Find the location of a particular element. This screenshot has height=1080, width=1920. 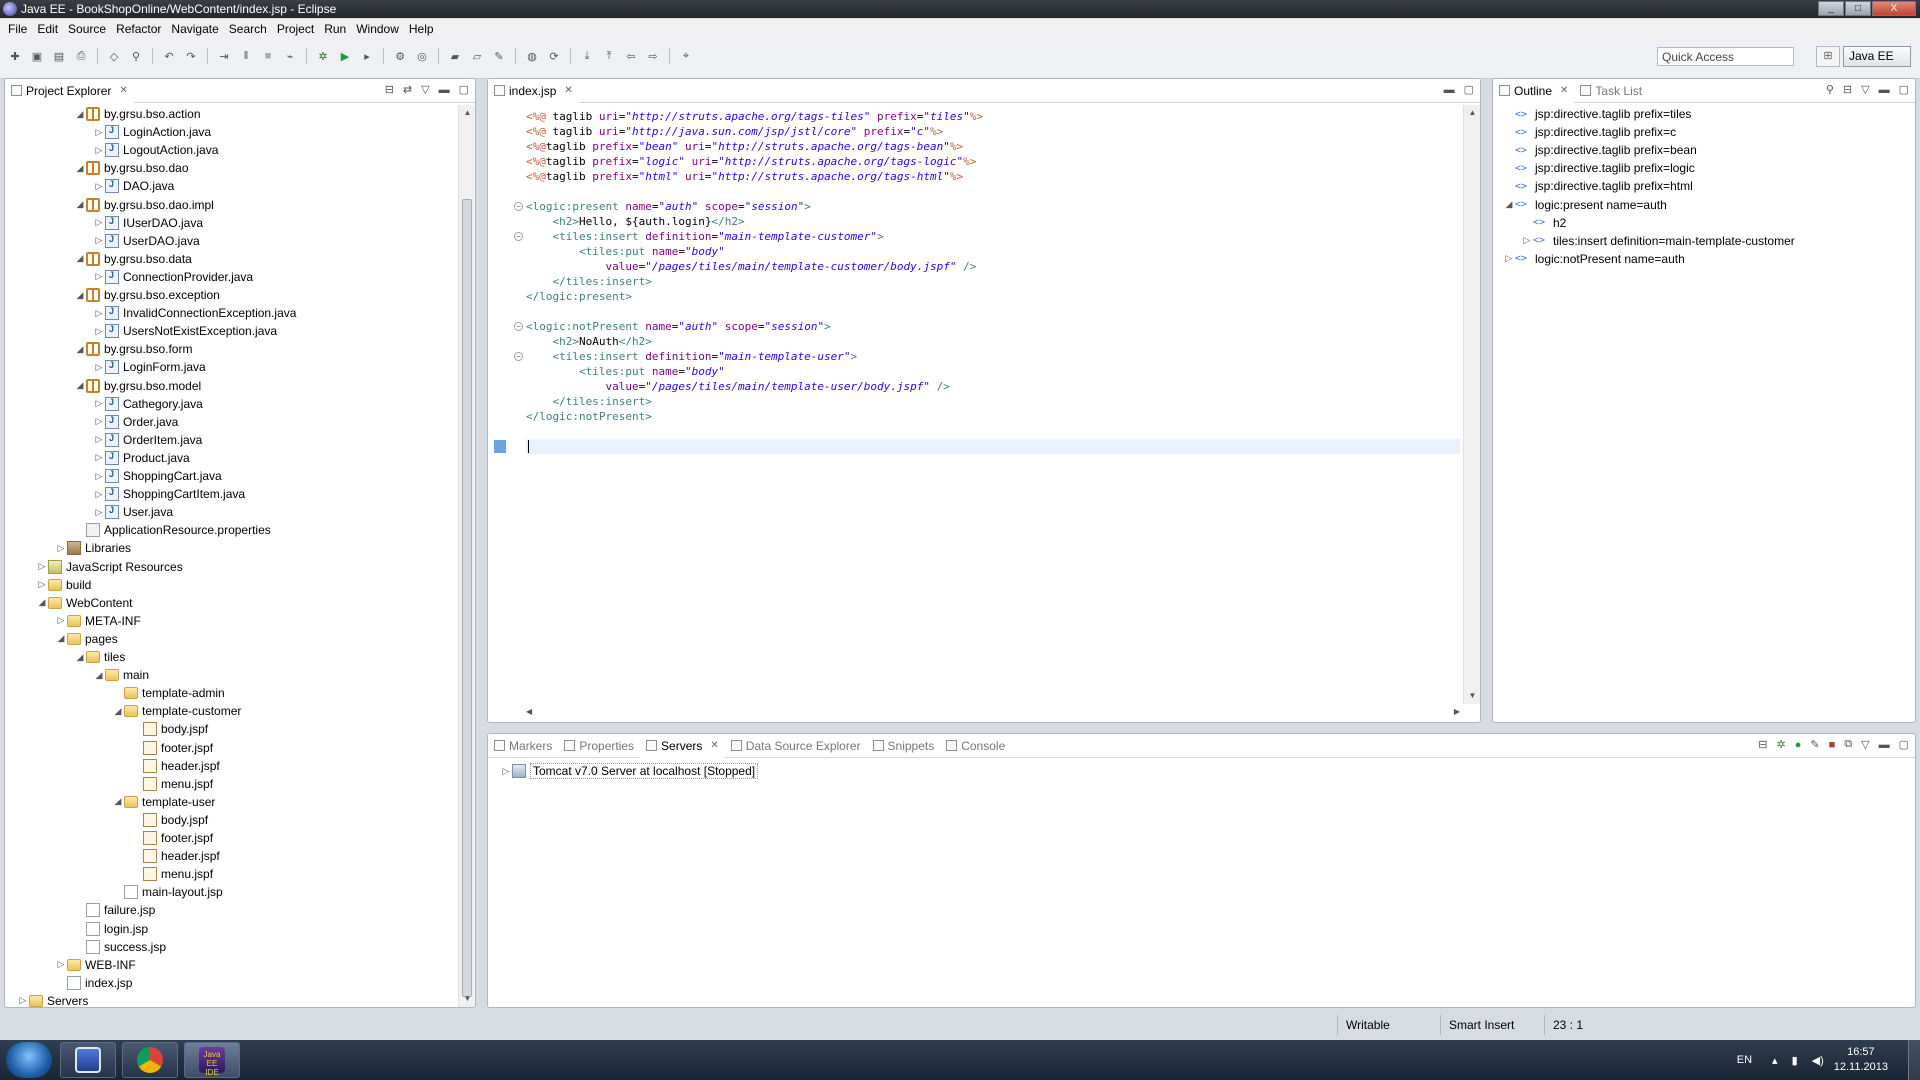

undo-icon: ↶ is located at coordinates (169, 56).